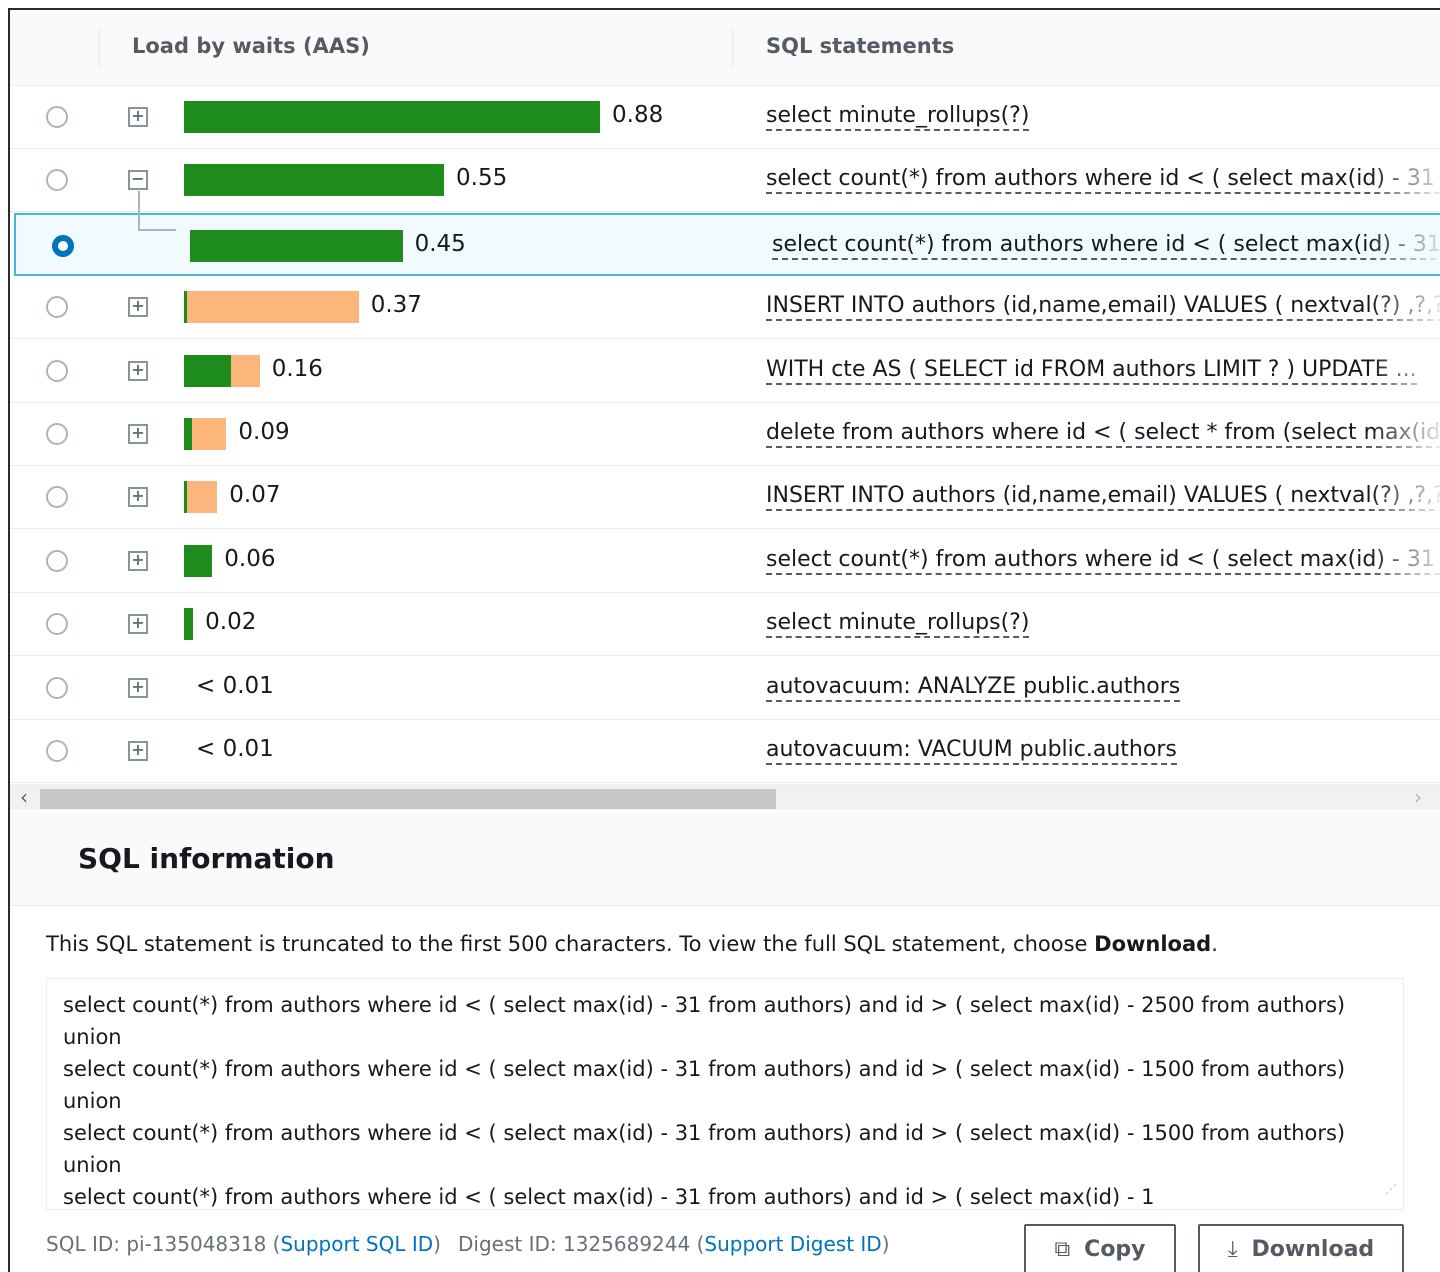  What do you see at coordinates (1418, 797) in the screenshot?
I see `scroll-right-icon: ›` at bounding box center [1418, 797].